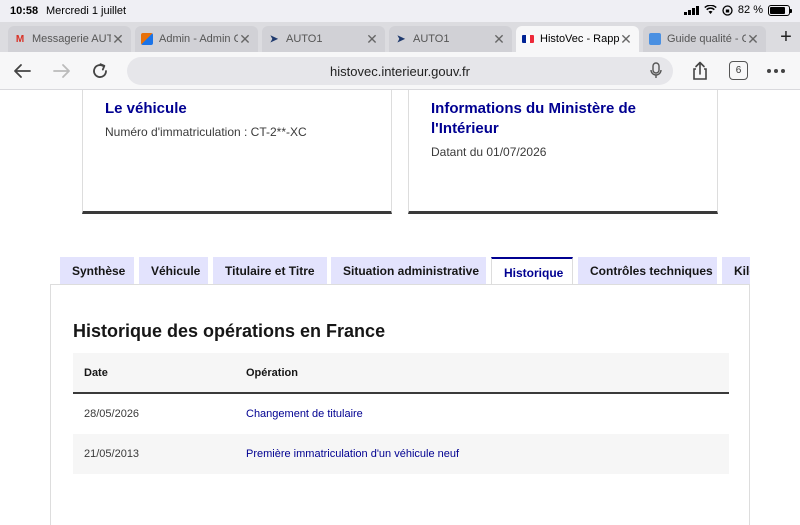 The width and height of the screenshot is (800, 525). What do you see at coordinates (786, 37) in the screenshot?
I see `new-tab-button: +` at bounding box center [786, 37].